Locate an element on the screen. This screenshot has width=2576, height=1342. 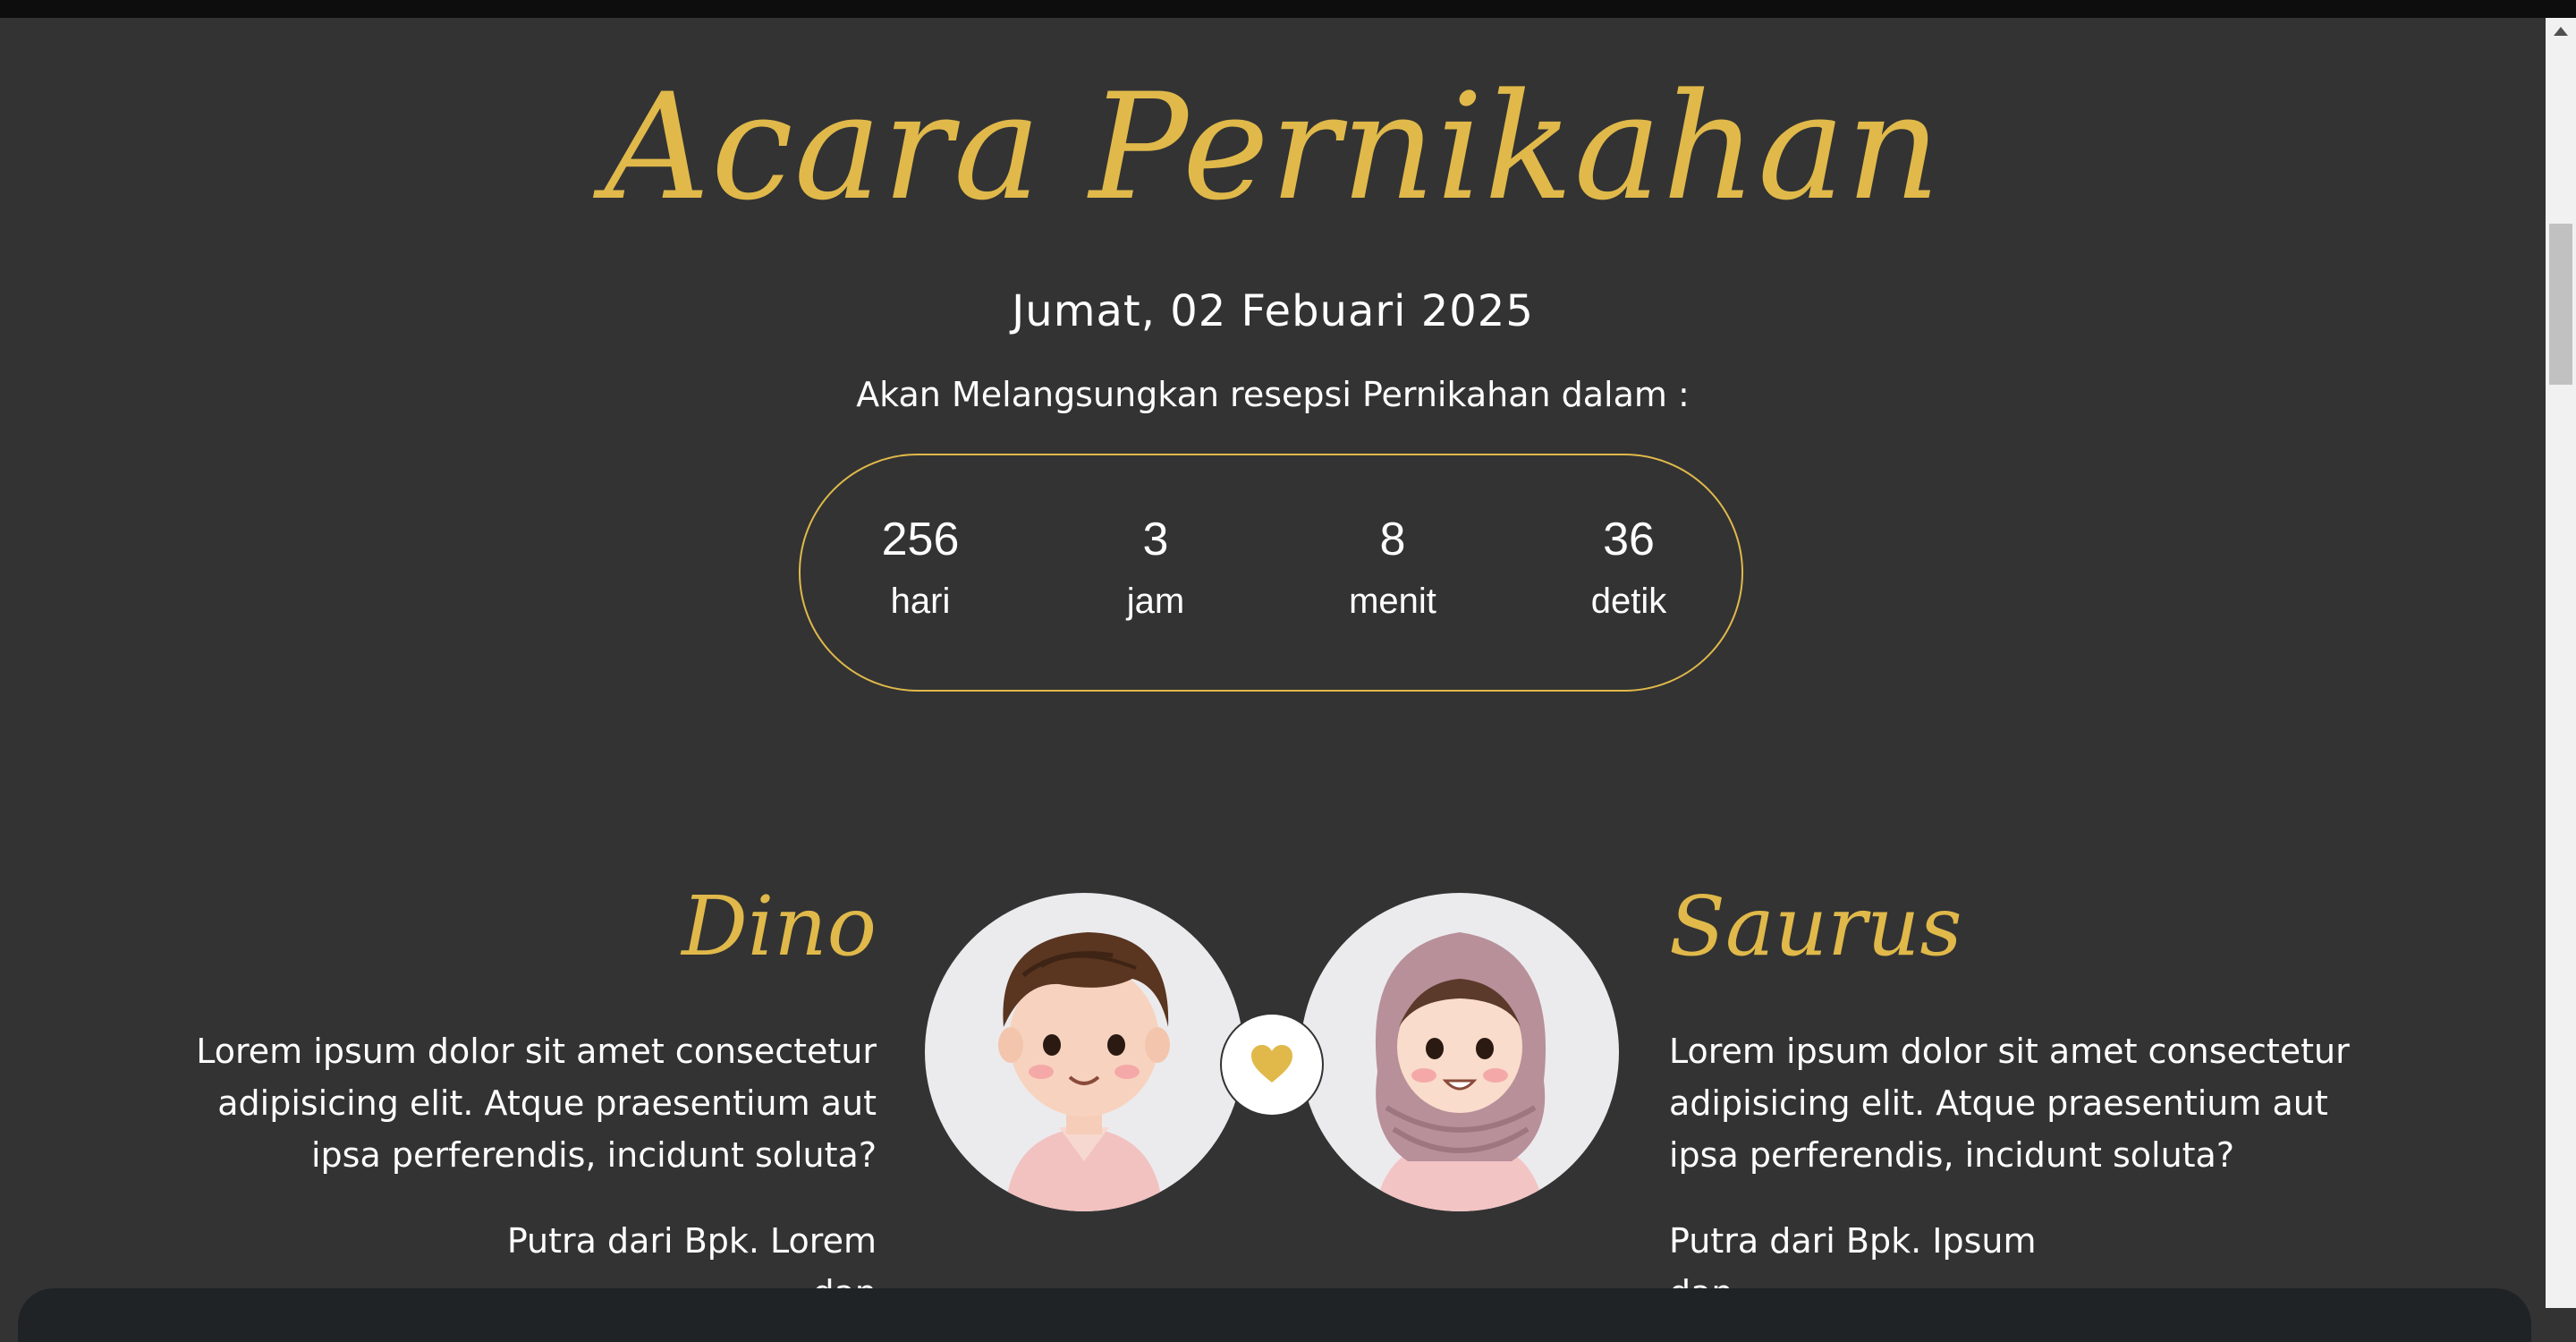
countdown-timer: 256 hari 3 jam 8 menit 36 detik is located at coordinates (1271, 573).